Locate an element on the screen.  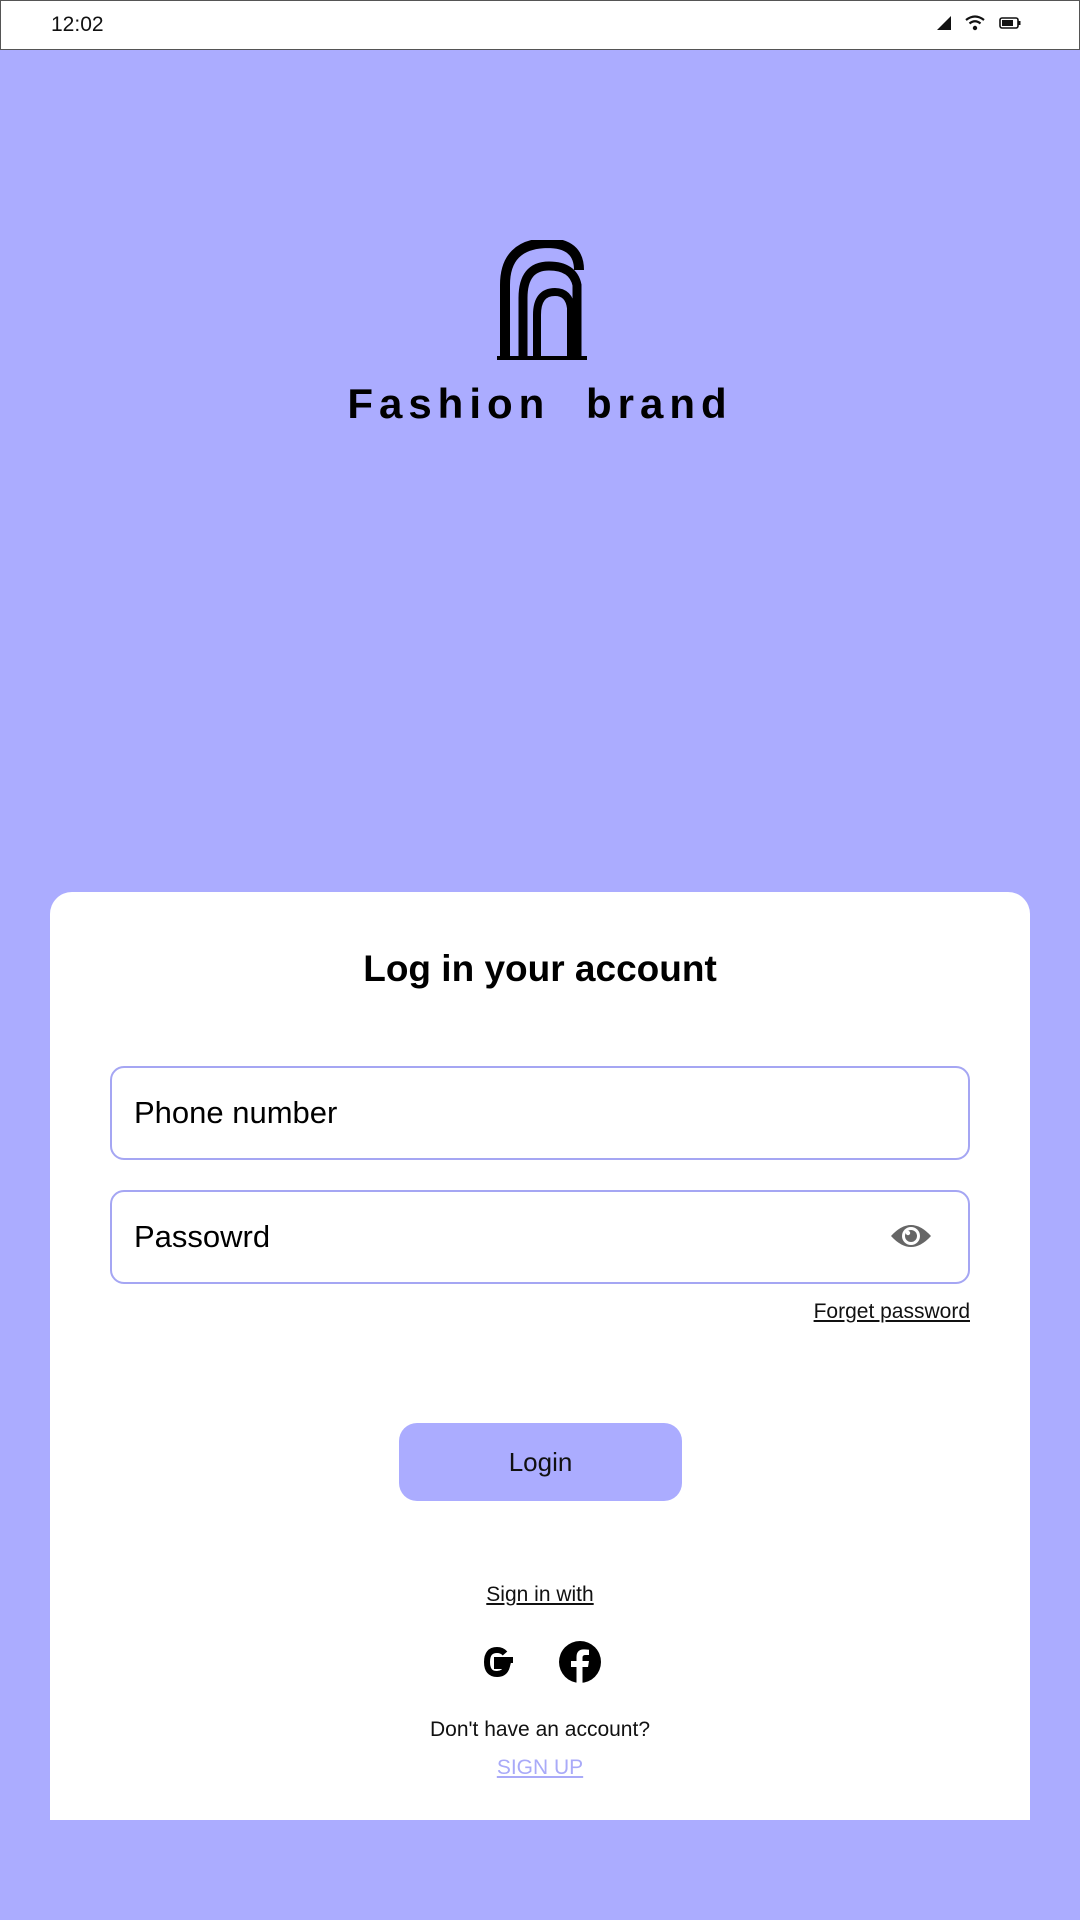
wifi-icon is located at coordinates (975, 23).